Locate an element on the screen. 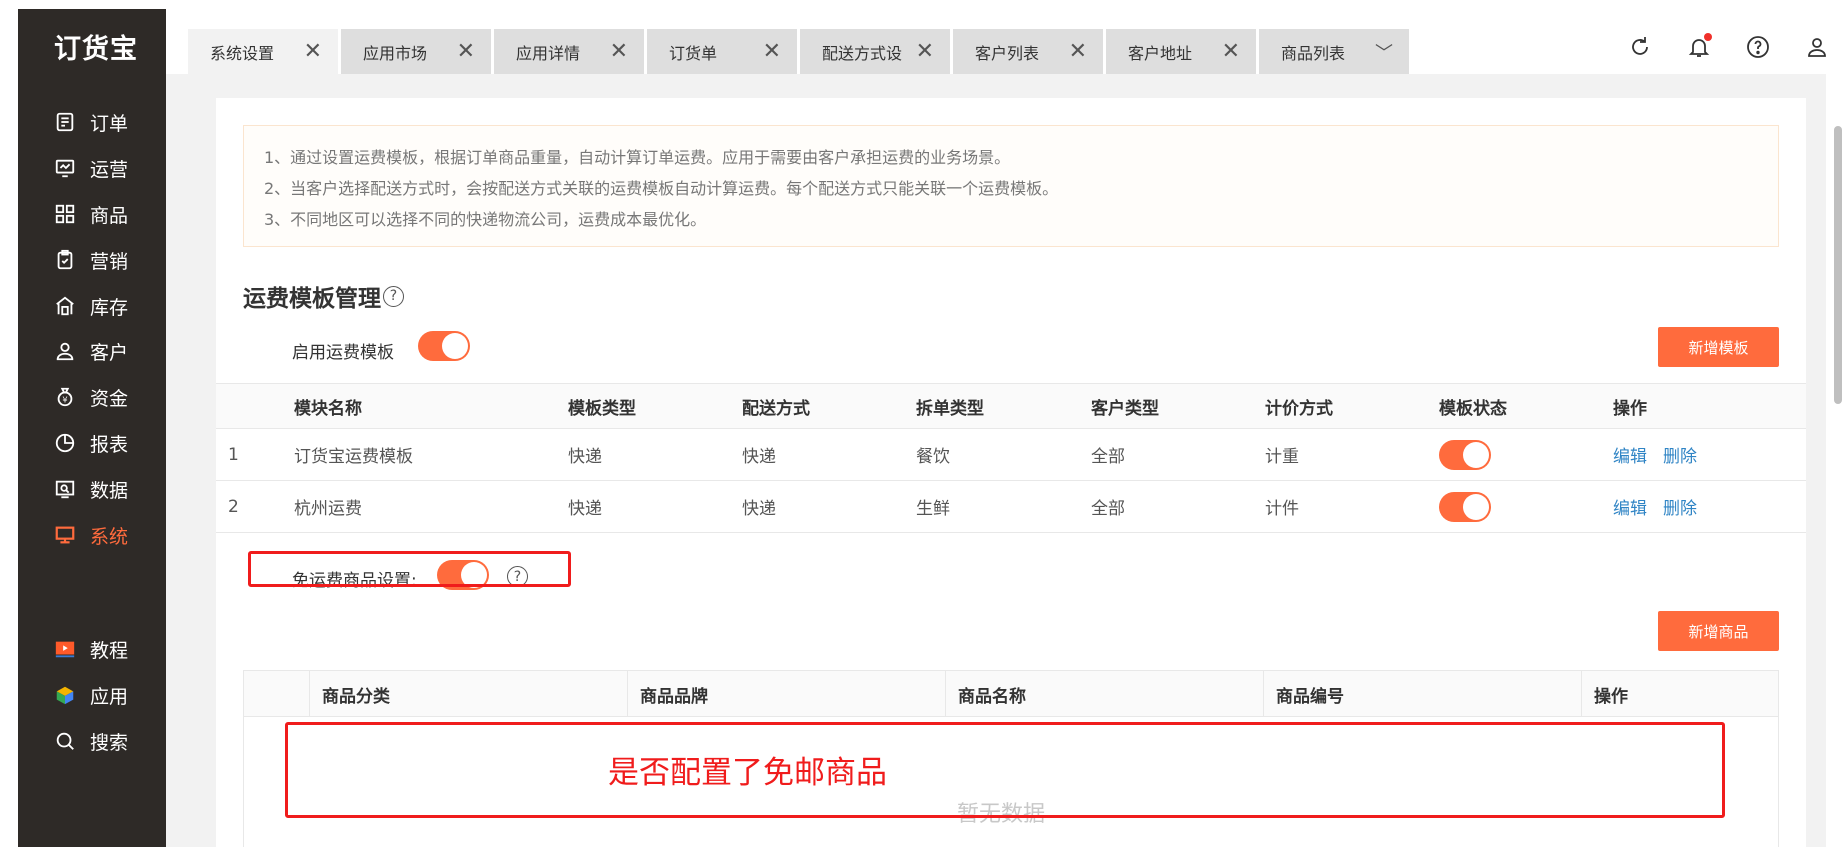  sidebar-item-customers: 客户 is located at coordinates (92, 351).